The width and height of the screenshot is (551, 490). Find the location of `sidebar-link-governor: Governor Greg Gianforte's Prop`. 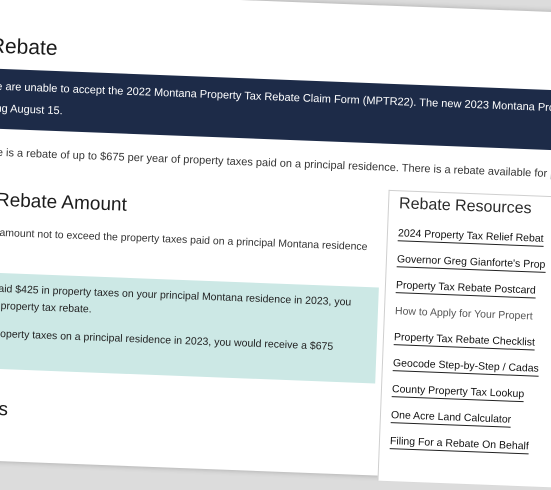

sidebar-link-governor: Governor Greg Gianforte's Prop is located at coordinates (471, 263).